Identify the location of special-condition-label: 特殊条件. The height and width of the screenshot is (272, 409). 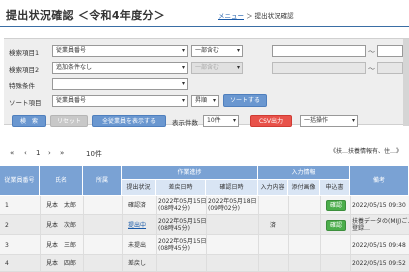
(22, 86).